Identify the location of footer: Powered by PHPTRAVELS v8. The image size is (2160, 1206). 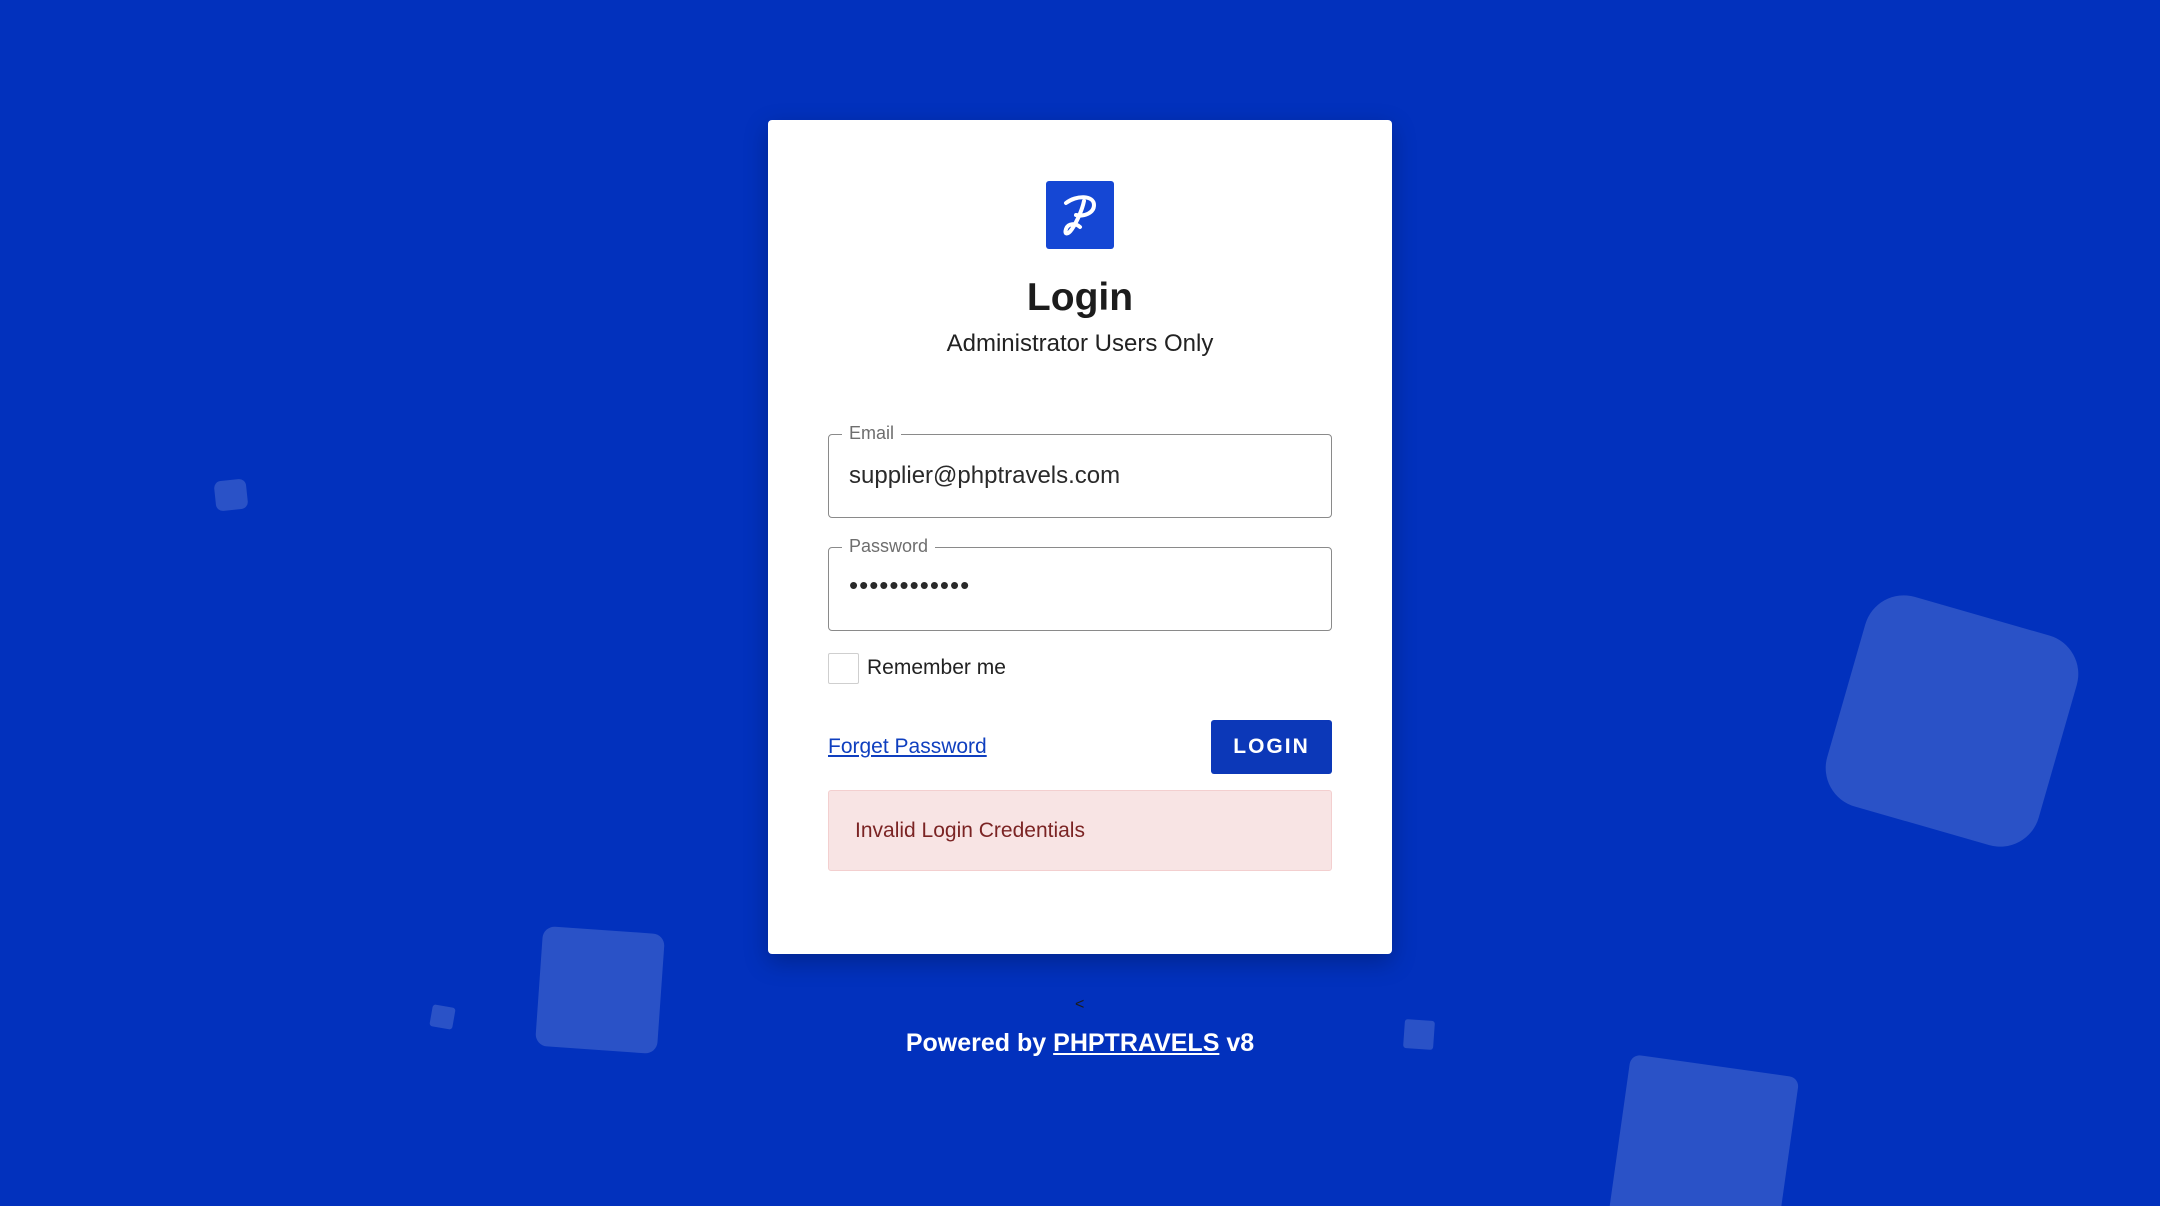
(1080, 1043).